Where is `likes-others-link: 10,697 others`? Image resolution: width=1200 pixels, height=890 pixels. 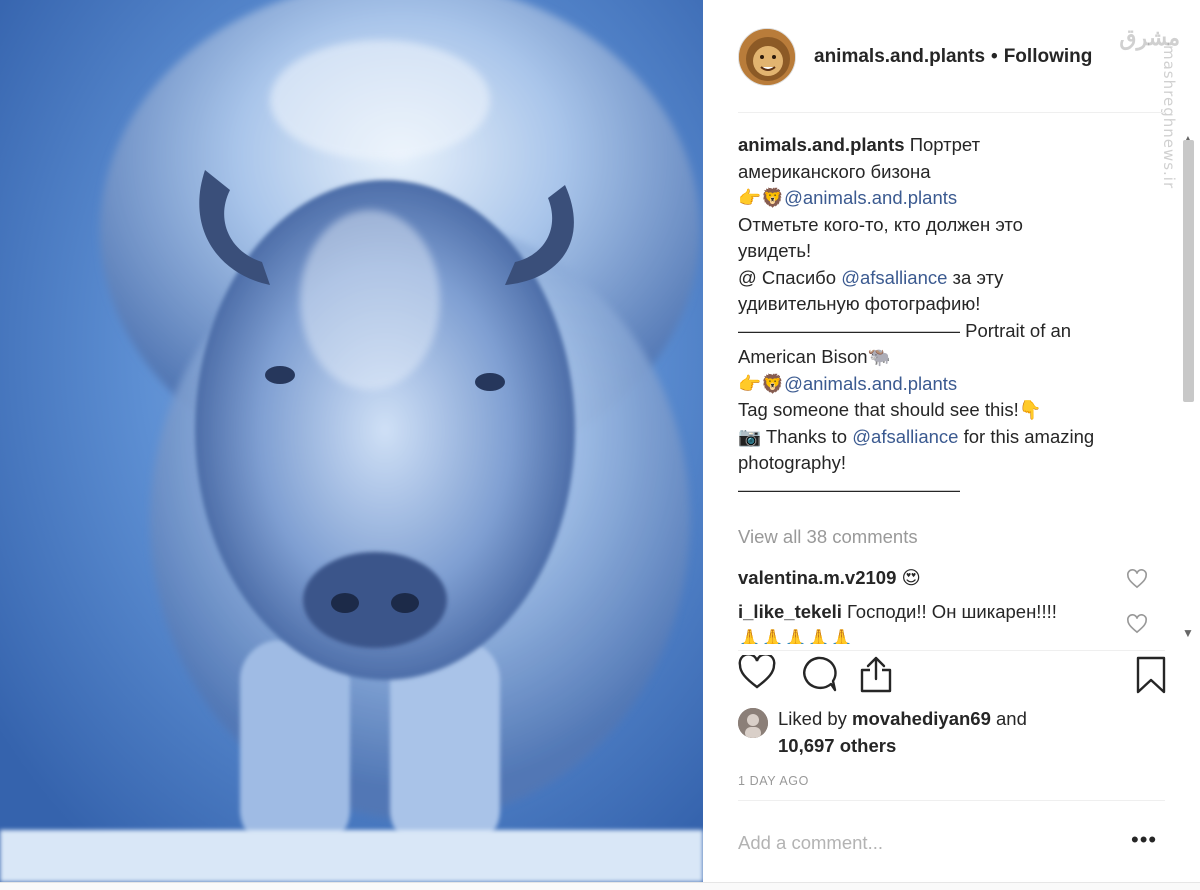 likes-others-link: 10,697 others is located at coordinates (837, 745).